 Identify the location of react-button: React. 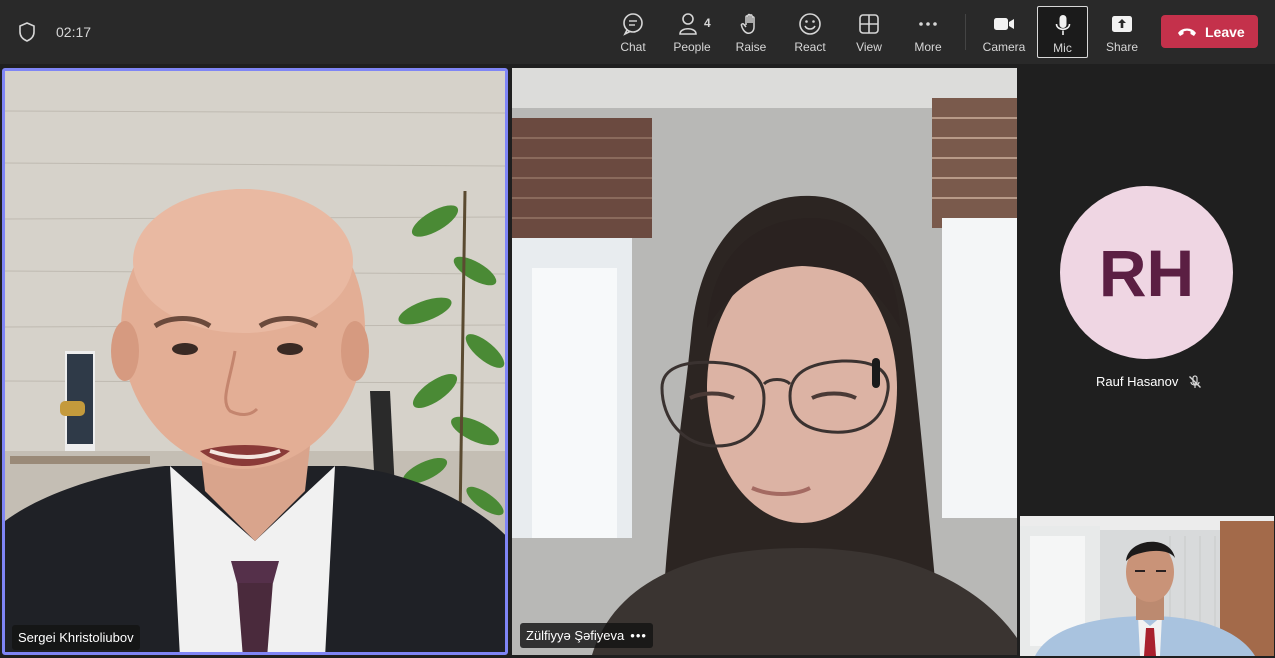
(810, 32).